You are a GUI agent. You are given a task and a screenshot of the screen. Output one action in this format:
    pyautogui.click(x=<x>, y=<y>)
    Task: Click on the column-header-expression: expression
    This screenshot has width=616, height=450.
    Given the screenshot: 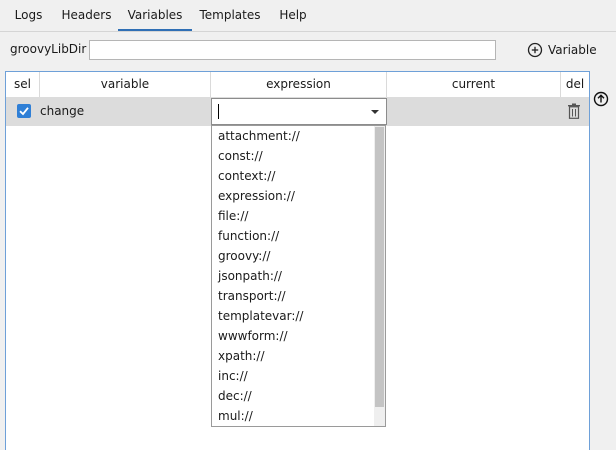 What is the action you would take?
    pyautogui.click(x=299, y=84)
    